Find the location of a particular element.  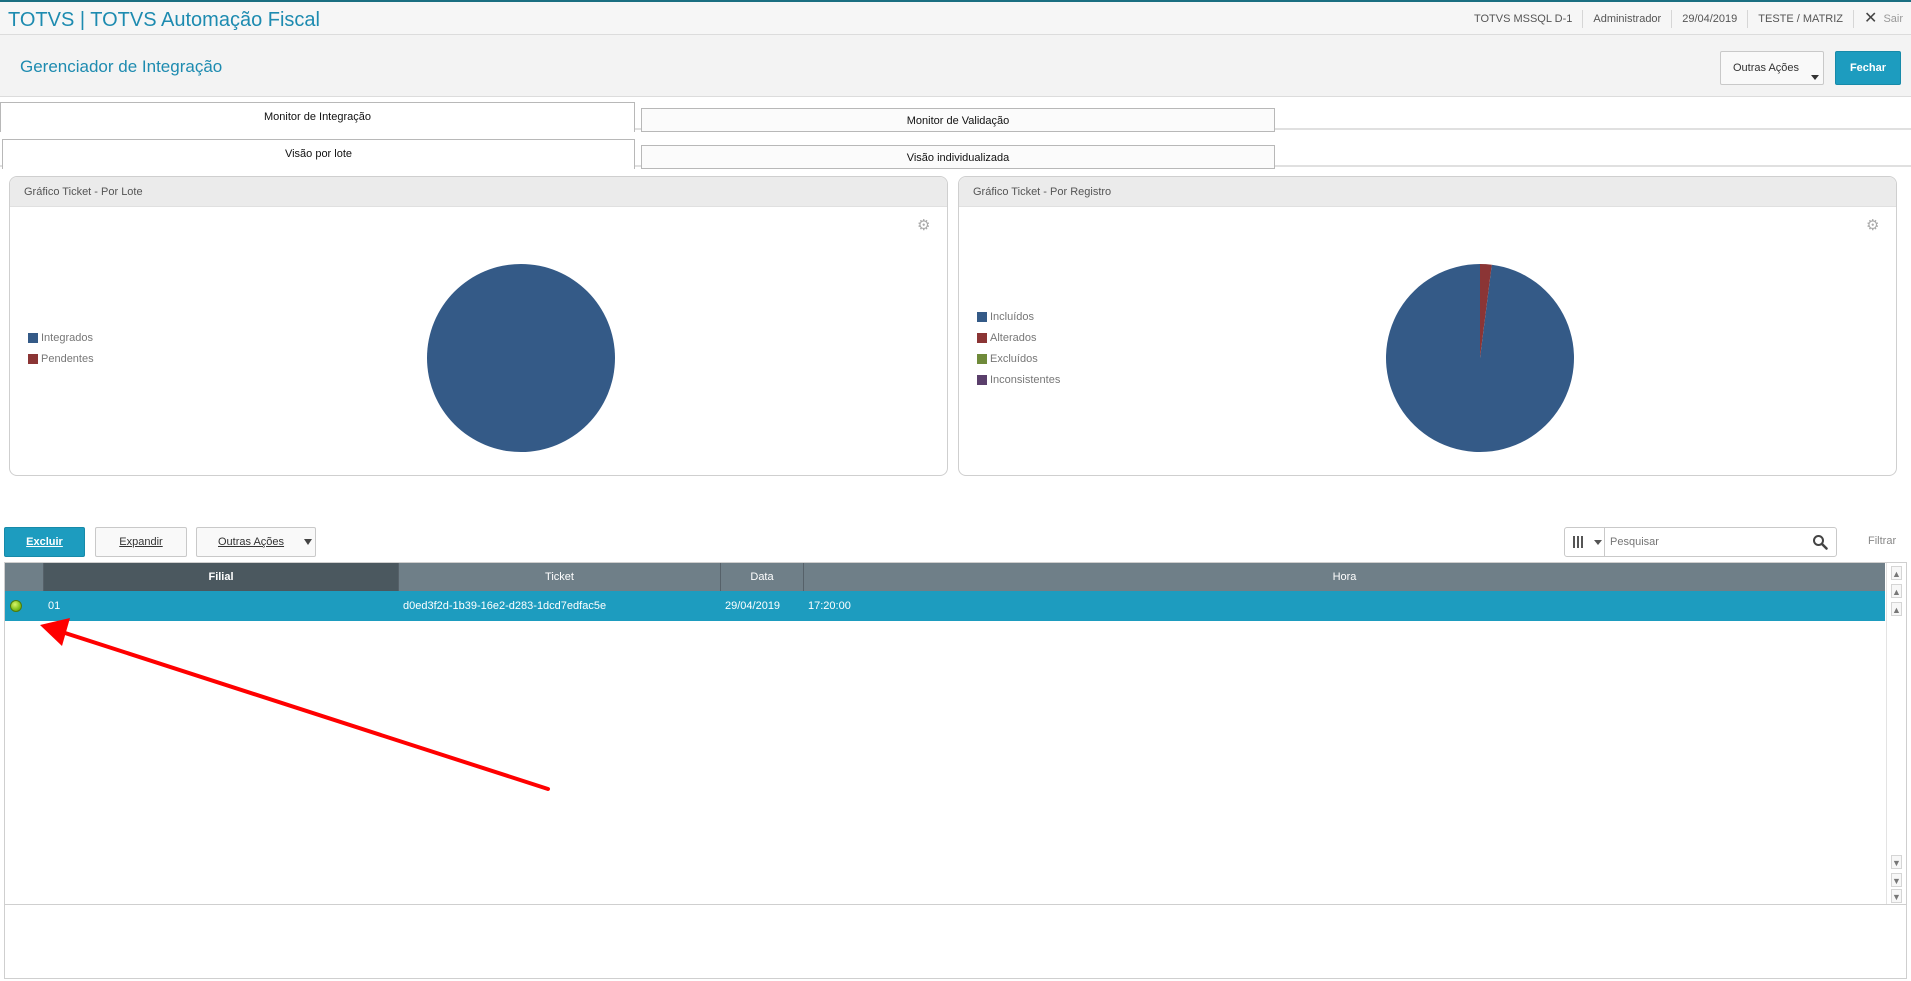

column-header-status is located at coordinates (24, 577).